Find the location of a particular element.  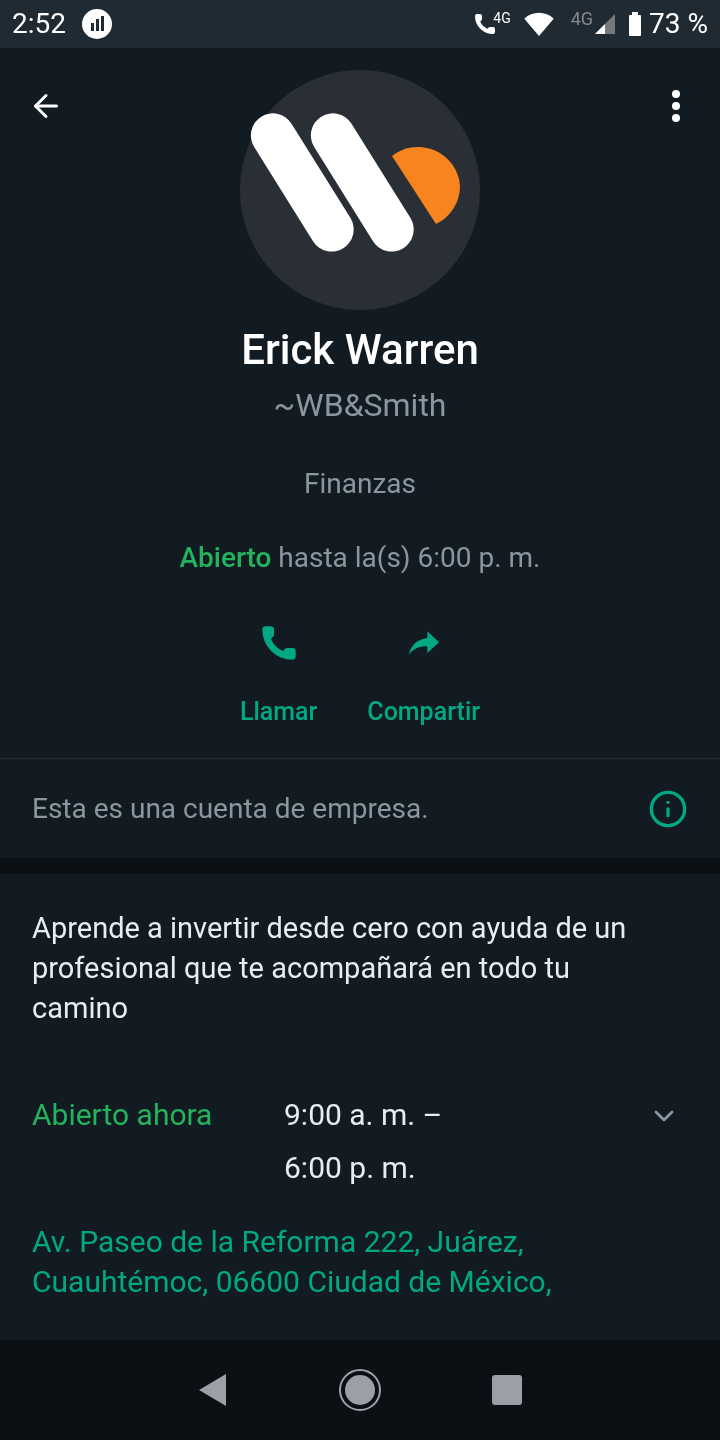

open-now-status: Abierto ahora is located at coordinates (123, 1115).